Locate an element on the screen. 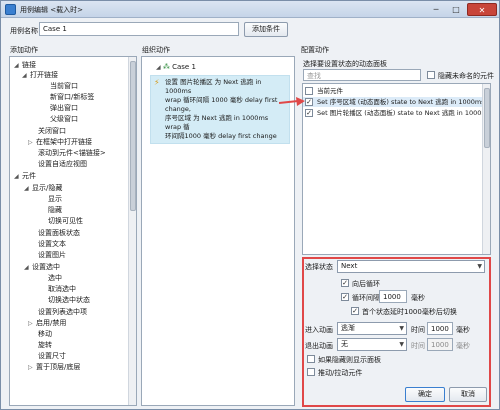  tree-item: 显示 is located at coordinates (55, 199).